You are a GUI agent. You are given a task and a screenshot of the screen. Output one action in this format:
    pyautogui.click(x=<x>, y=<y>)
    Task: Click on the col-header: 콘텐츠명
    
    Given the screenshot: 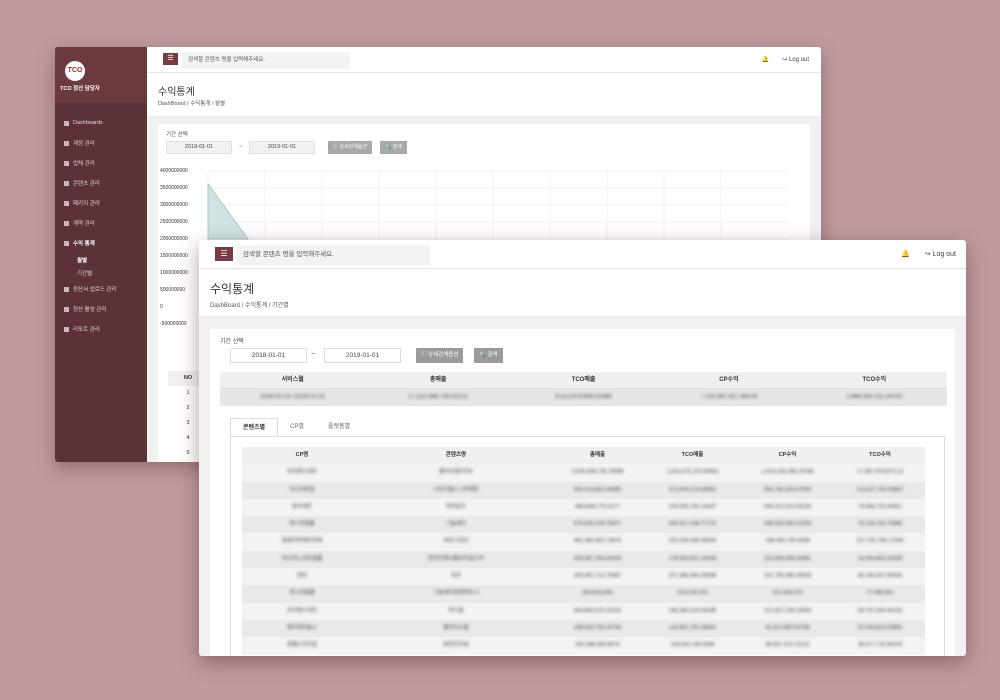 What is the action you would take?
    pyautogui.click(x=456, y=455)
    